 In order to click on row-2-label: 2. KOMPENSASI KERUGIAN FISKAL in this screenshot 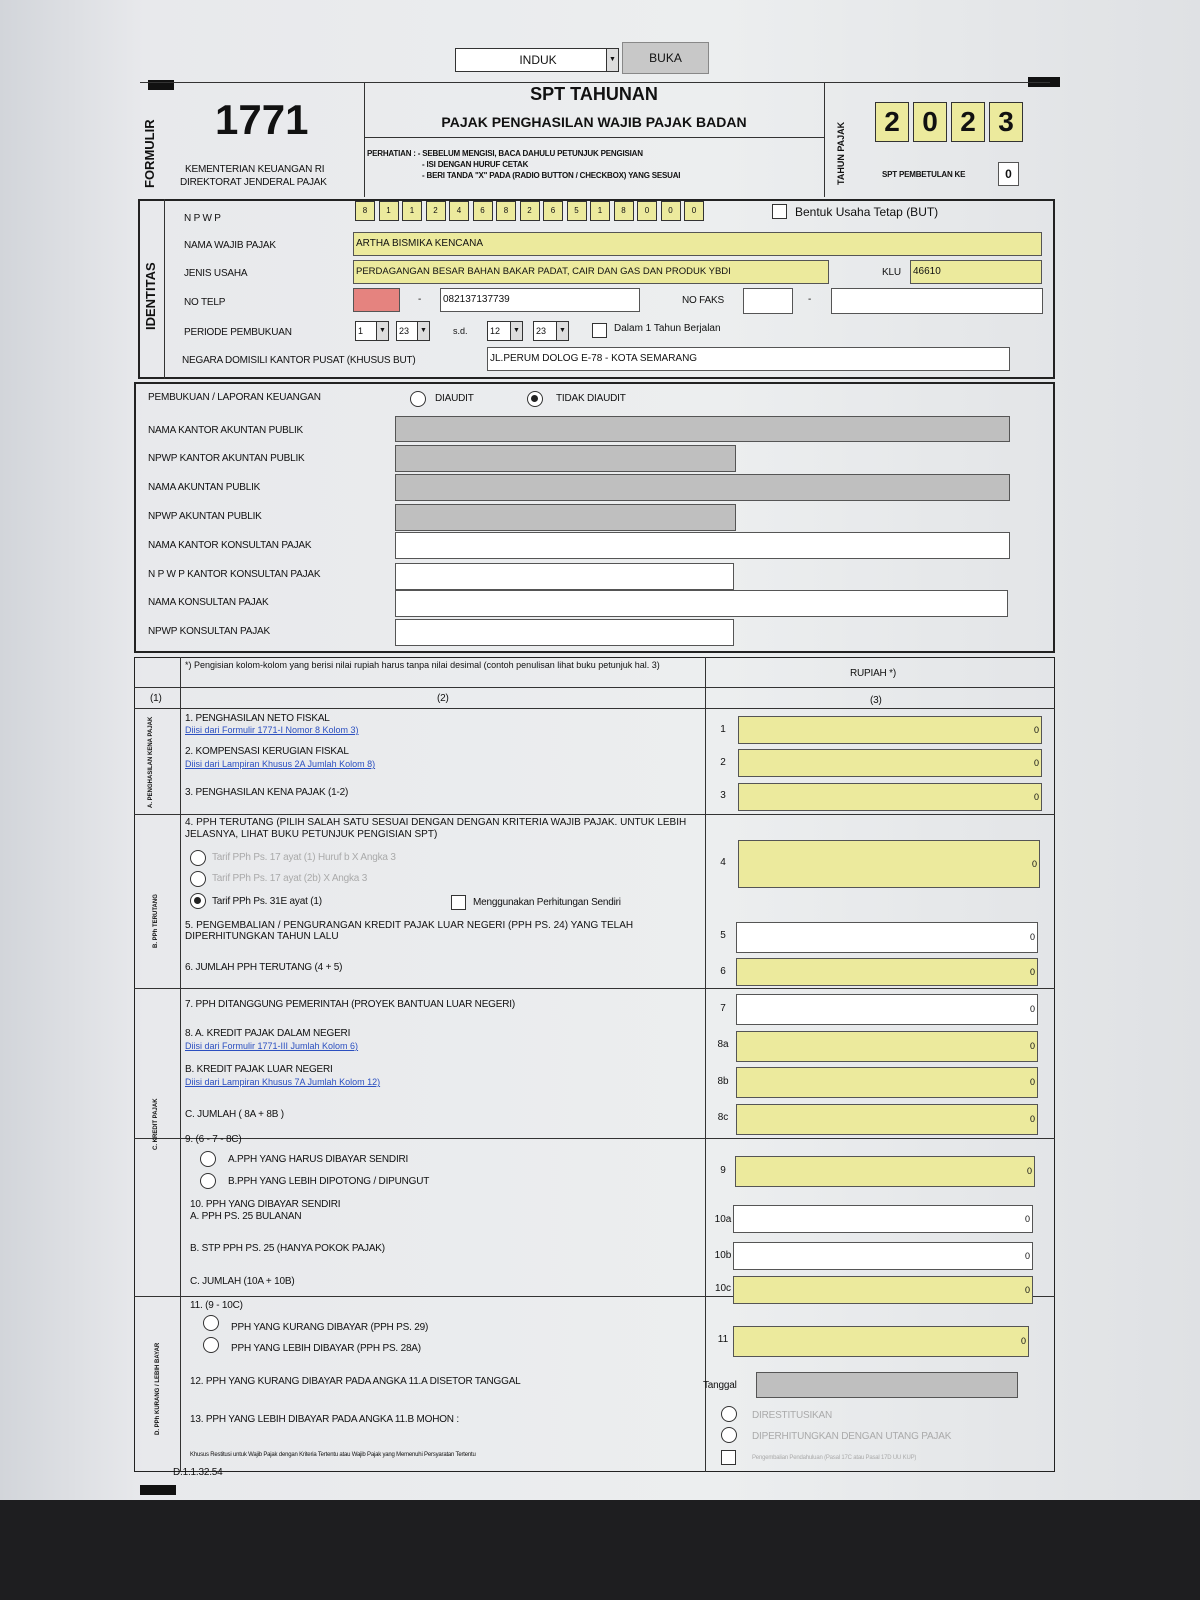, I will do `click(267, 751)`.